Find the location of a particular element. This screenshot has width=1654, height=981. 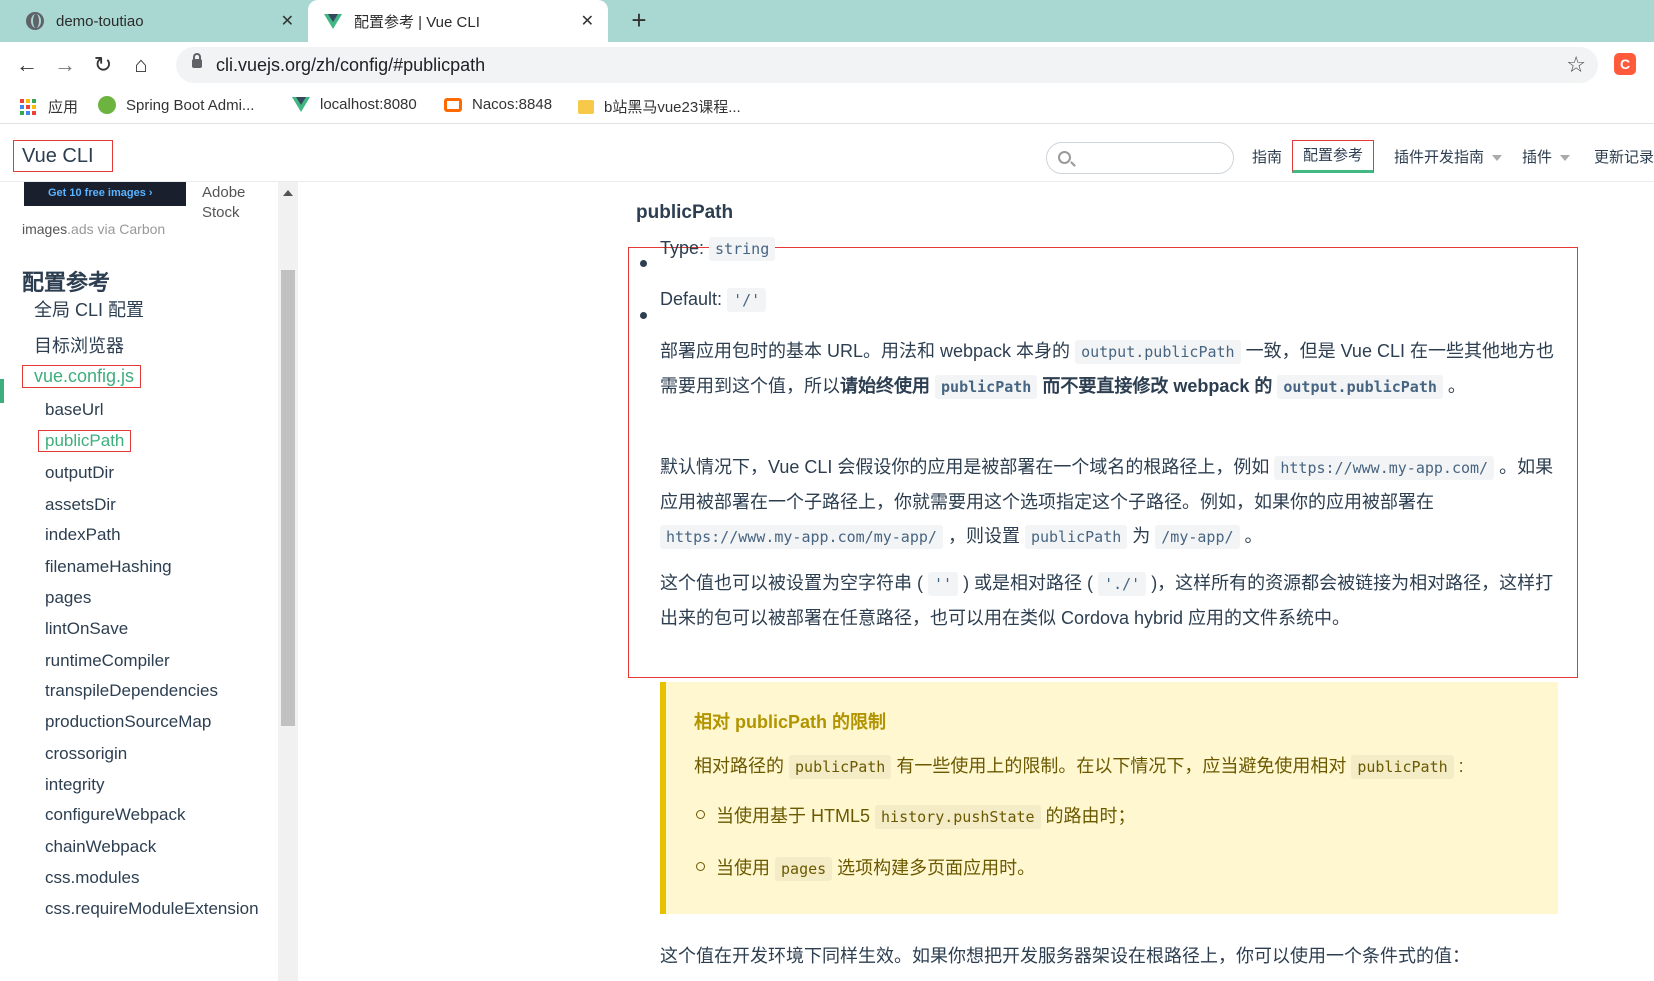

sidebar-heading: 配置参考 is located at coordinates (66, 281).